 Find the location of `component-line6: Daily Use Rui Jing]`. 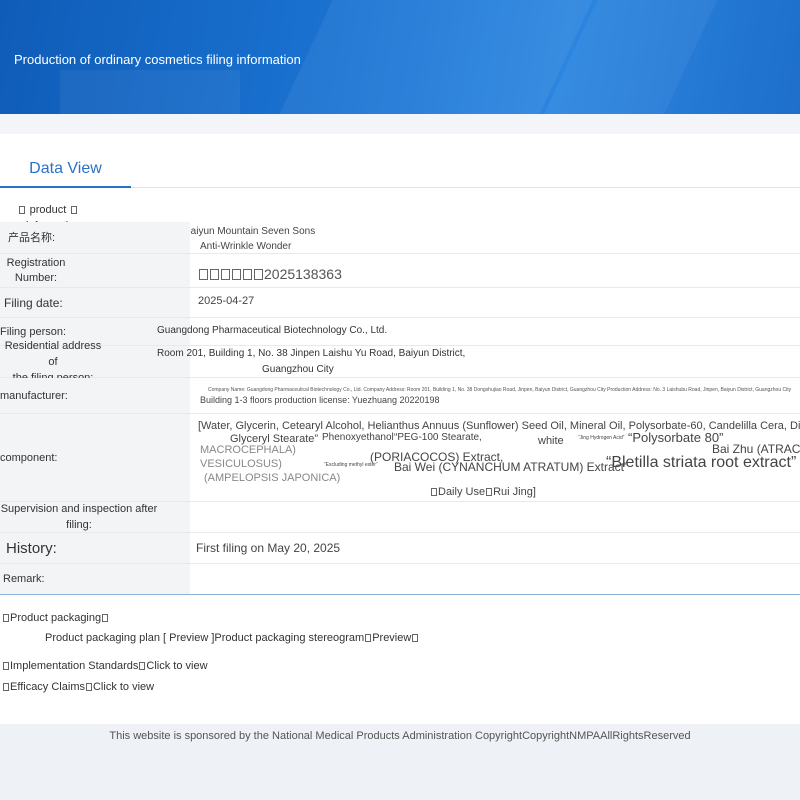

component-line6: Daily Use Rui Jing] is located at coordinates (483, 492).